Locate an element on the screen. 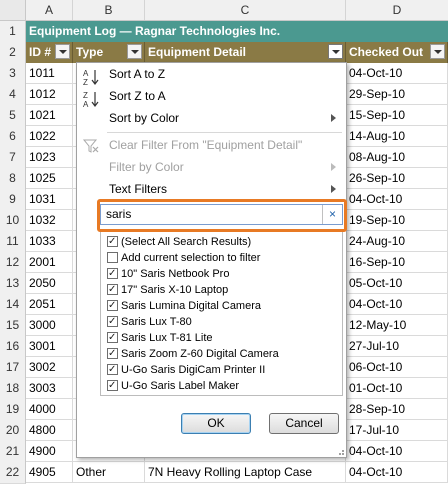  row-number: 12 is located at coordinates (13, 263).